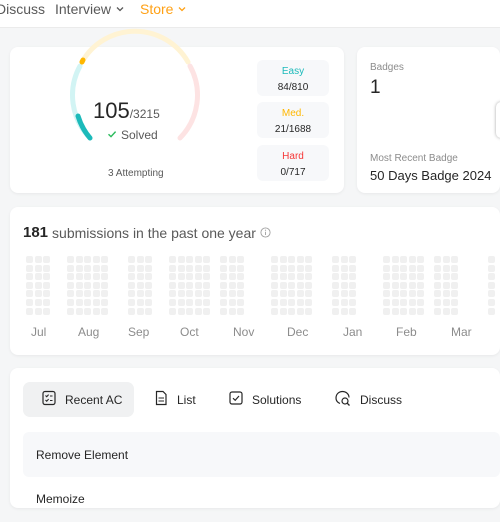 The height and width of the screenshot is (522, 500). What do you see at coordinates (498, 120) in the screenshot?
I see `badges-scroll-button` at bounding box center [498, 120].